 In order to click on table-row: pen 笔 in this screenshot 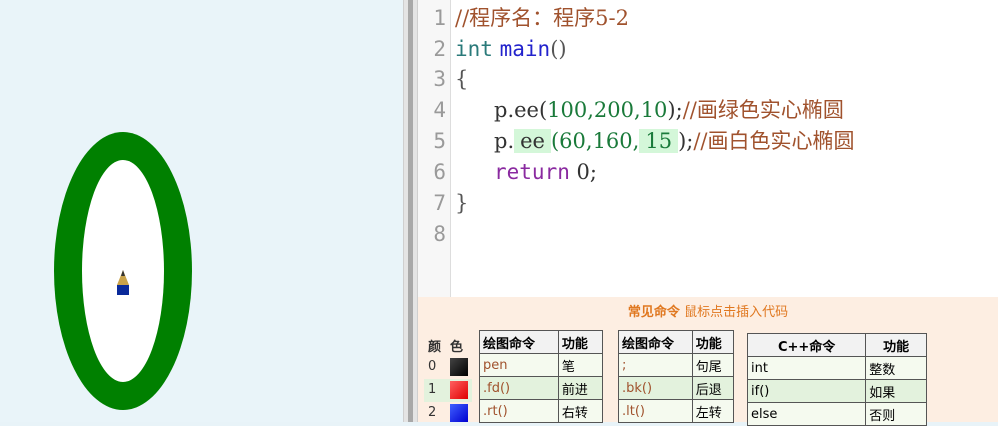, I will do `click(541, 365)`.